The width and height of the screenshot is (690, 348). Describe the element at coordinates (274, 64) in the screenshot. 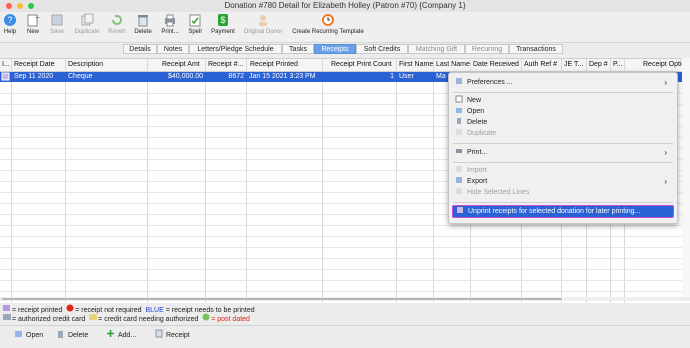

I see `col-header-receipt-printed: Receipt Printed` at that location.